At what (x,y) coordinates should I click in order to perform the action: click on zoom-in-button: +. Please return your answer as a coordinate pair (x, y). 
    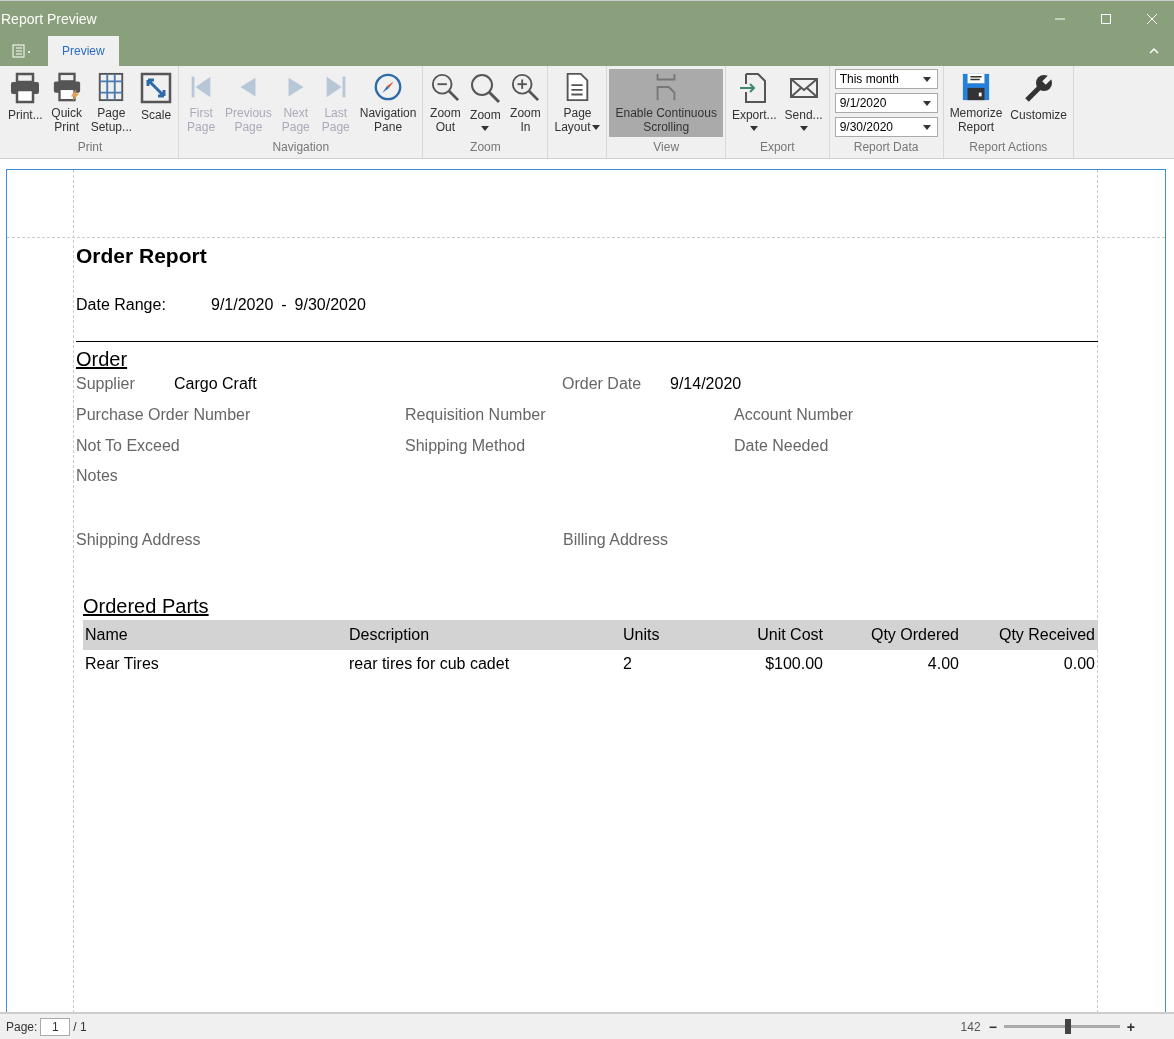
    Looking at the image, I should click on (1130, 1026).